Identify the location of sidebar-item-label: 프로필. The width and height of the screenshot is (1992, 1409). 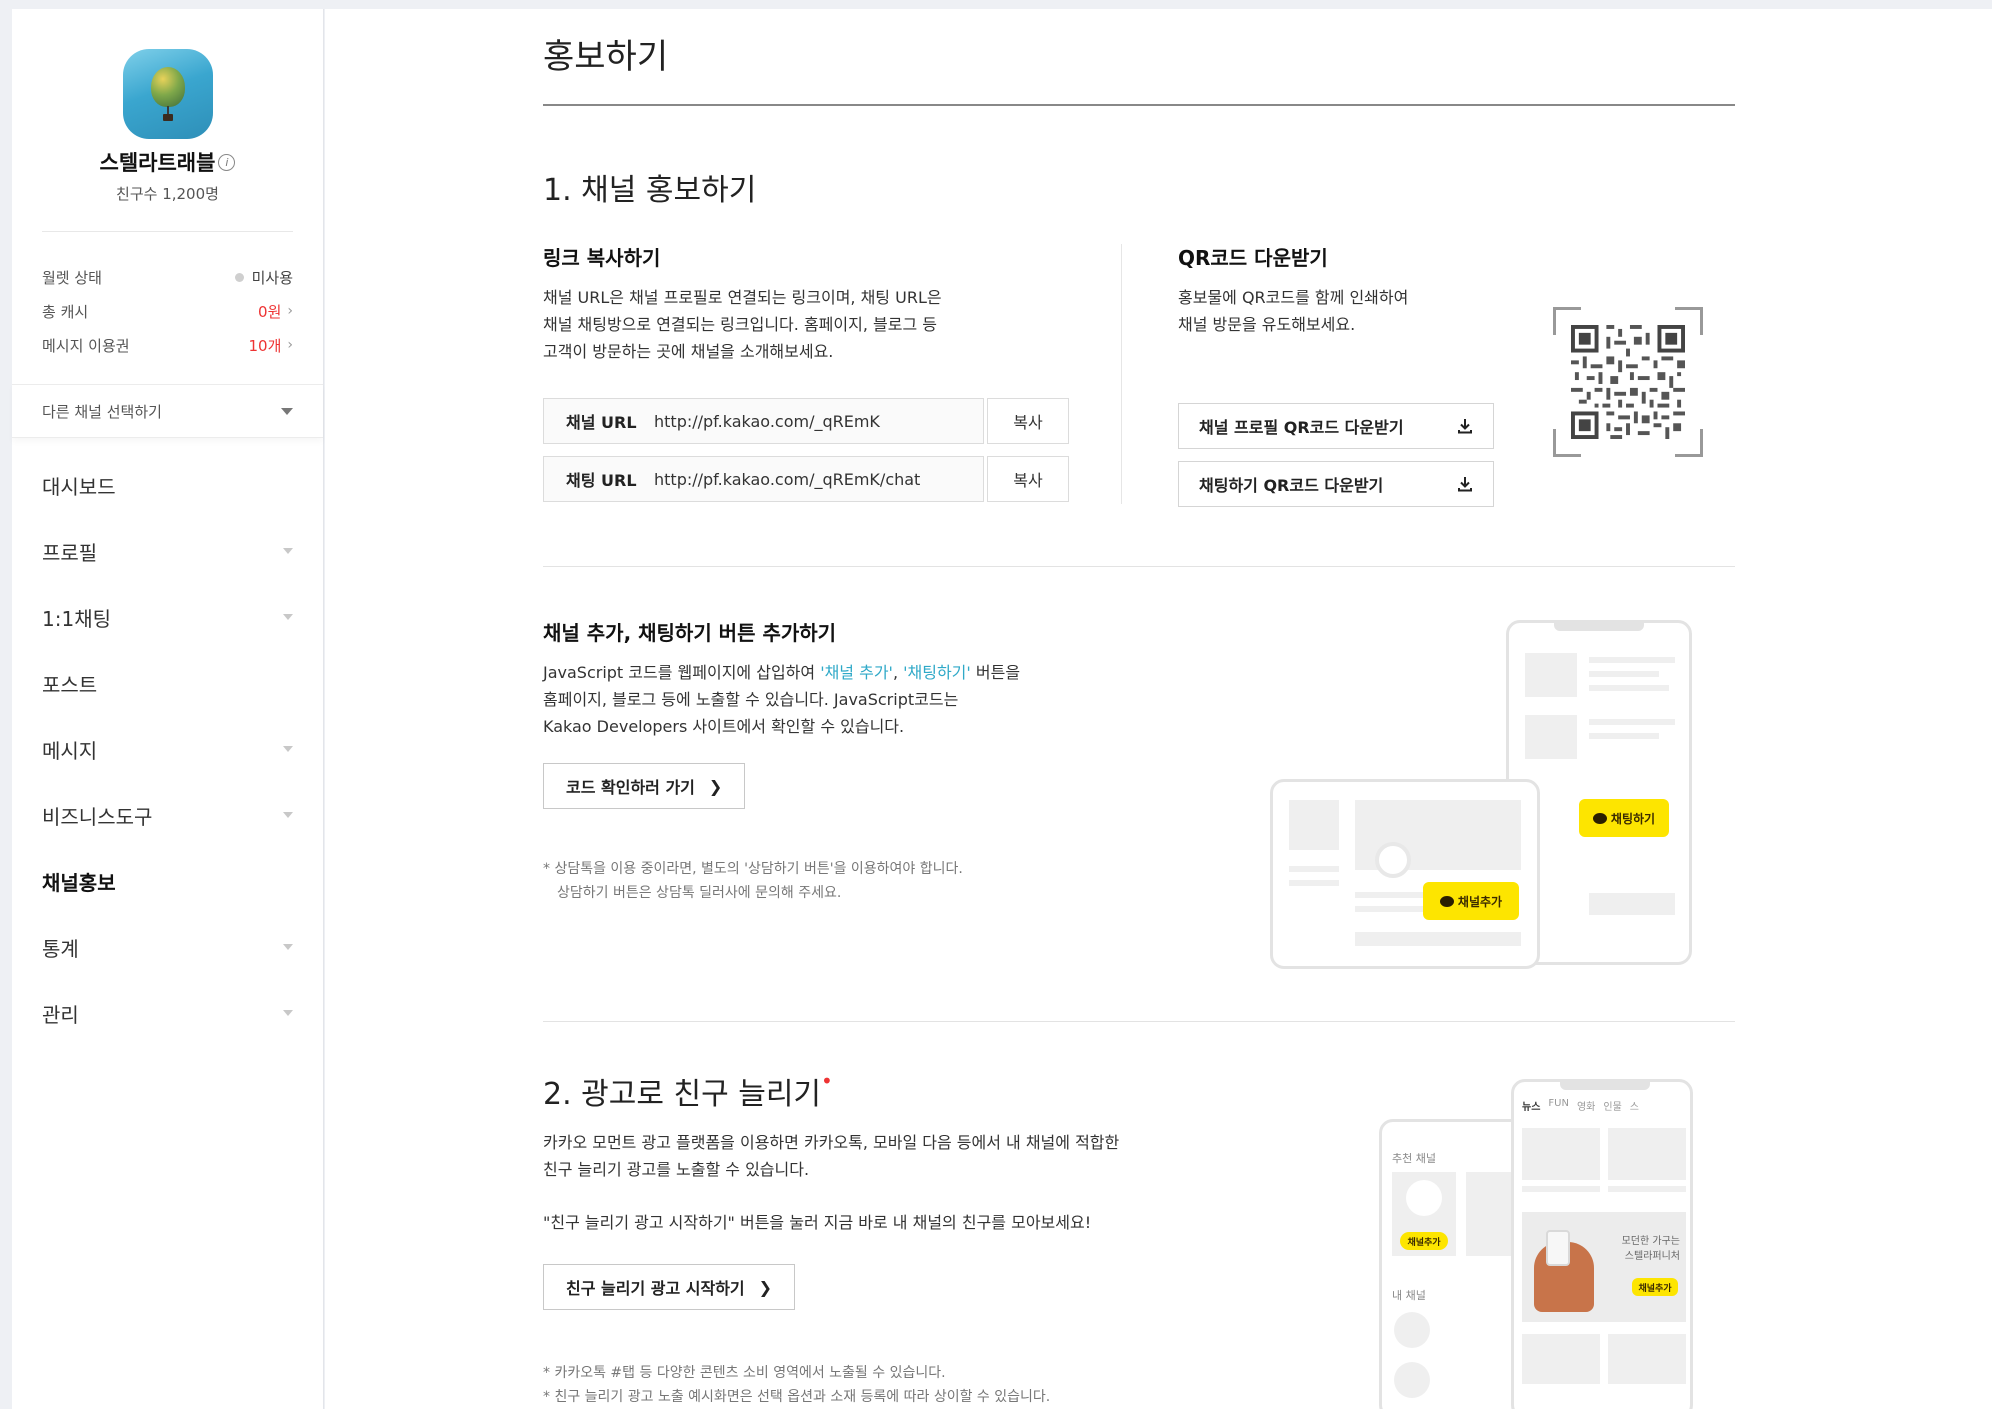
(70, 552).